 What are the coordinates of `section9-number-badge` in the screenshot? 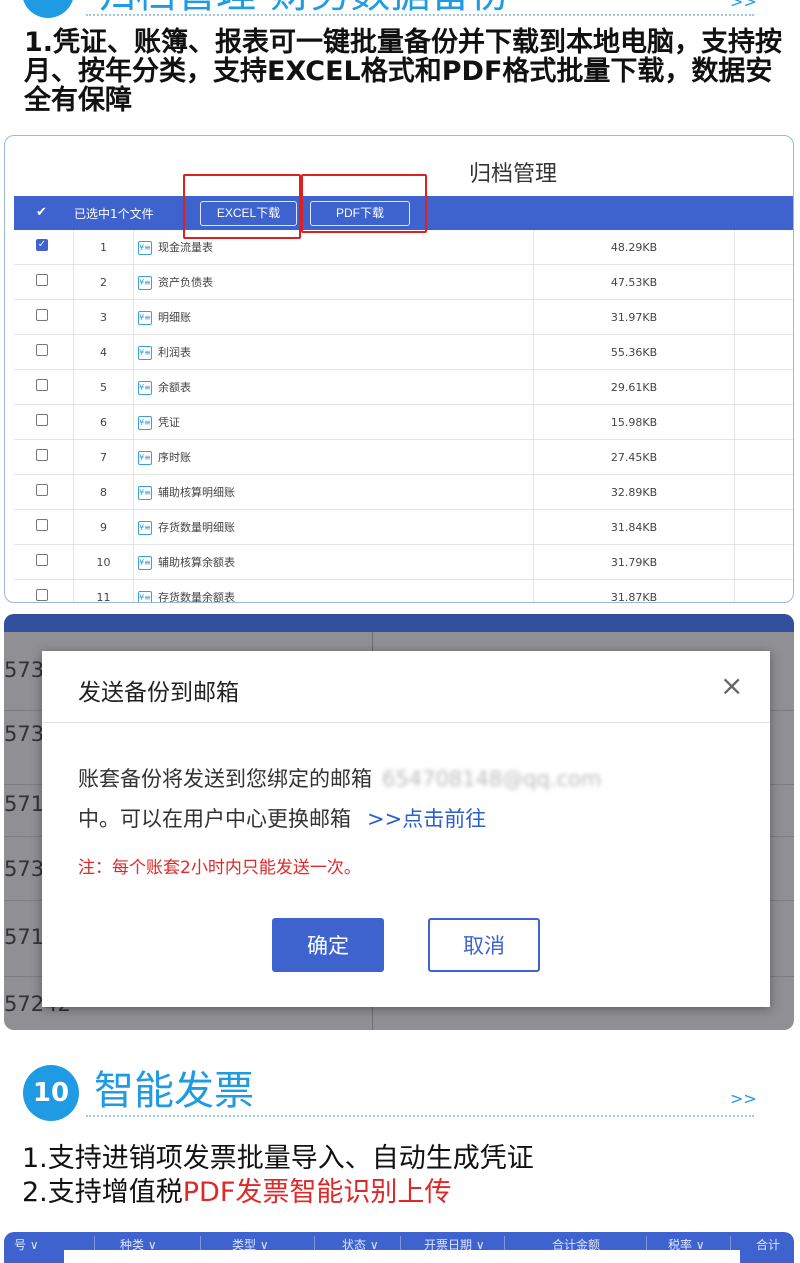 It's located at (48, 9).